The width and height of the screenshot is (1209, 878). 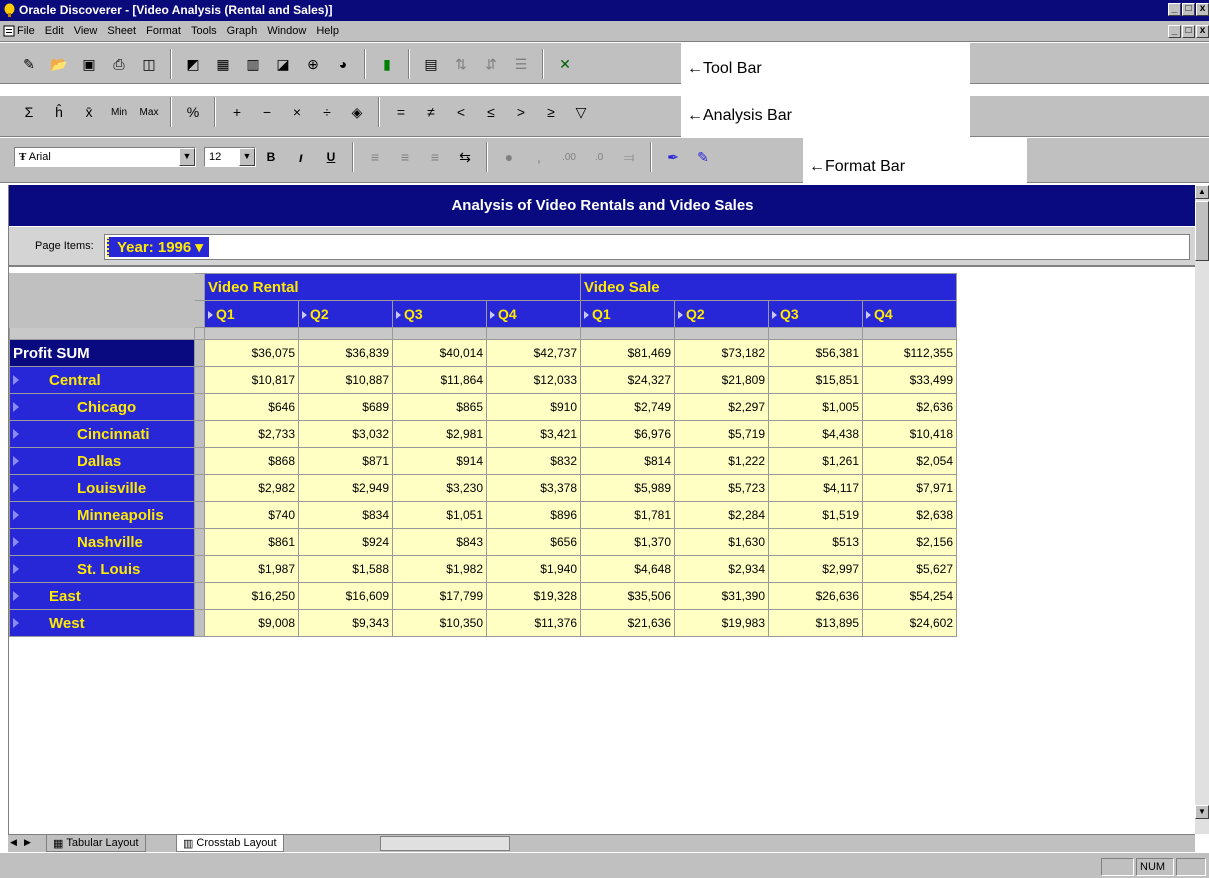 I want to click on excel-export-icon: ✕, so click(x=565, y=64).